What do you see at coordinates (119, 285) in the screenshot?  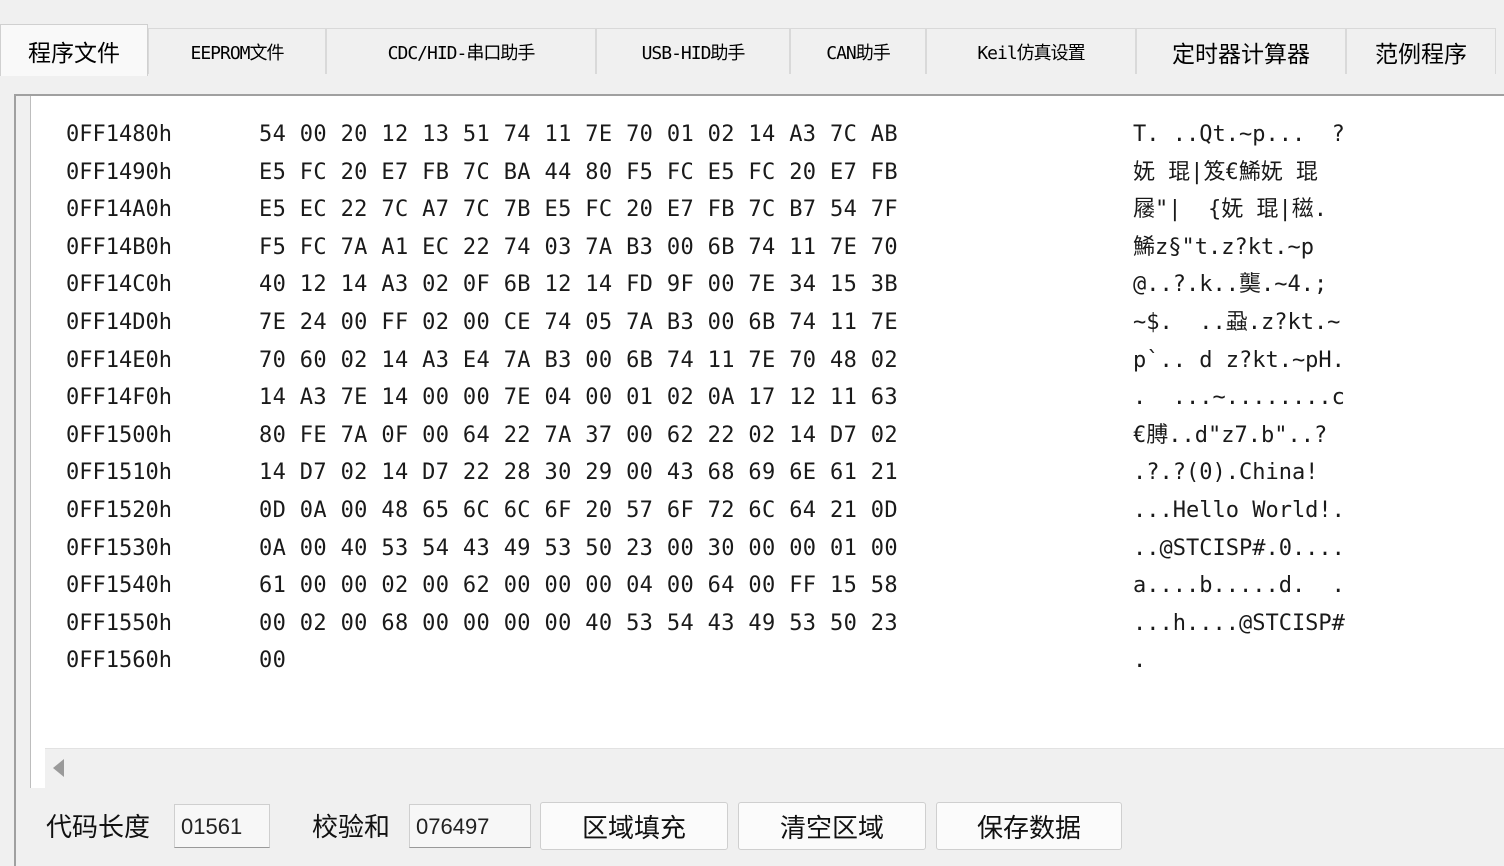 I see `row-address: 0FF14C0h` at bounding box center [119, 285].